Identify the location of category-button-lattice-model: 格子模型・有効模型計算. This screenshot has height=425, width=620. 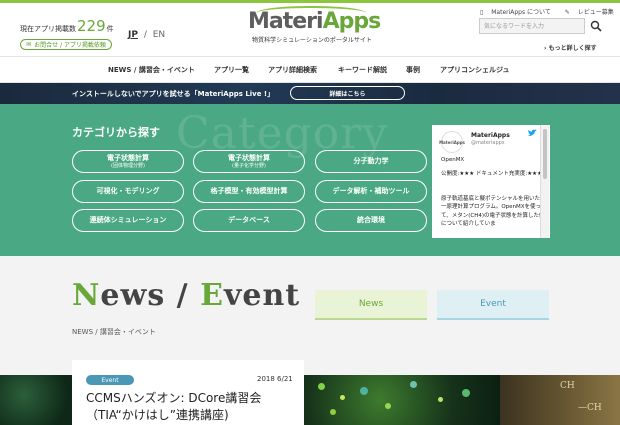
(249, 191).